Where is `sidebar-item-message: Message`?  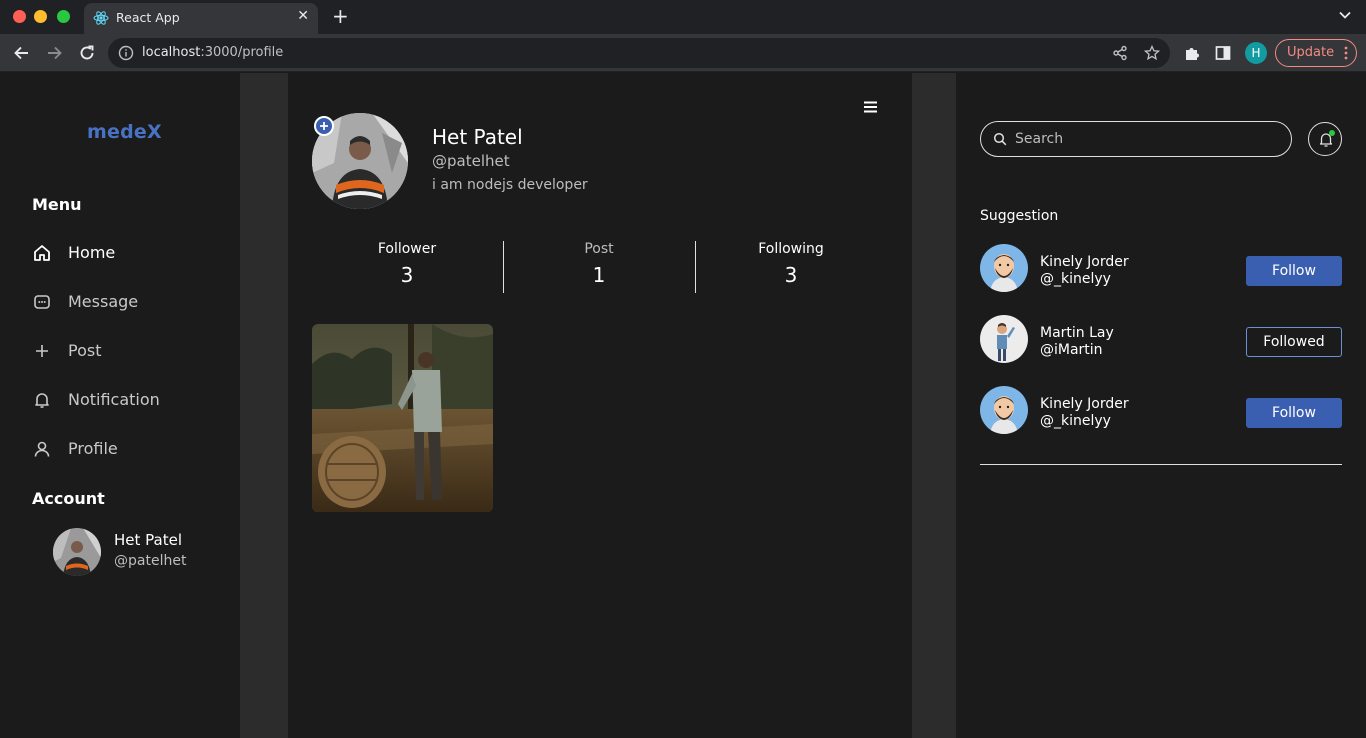 sidebar-item-message: Message is located at coordinates (127, 302).